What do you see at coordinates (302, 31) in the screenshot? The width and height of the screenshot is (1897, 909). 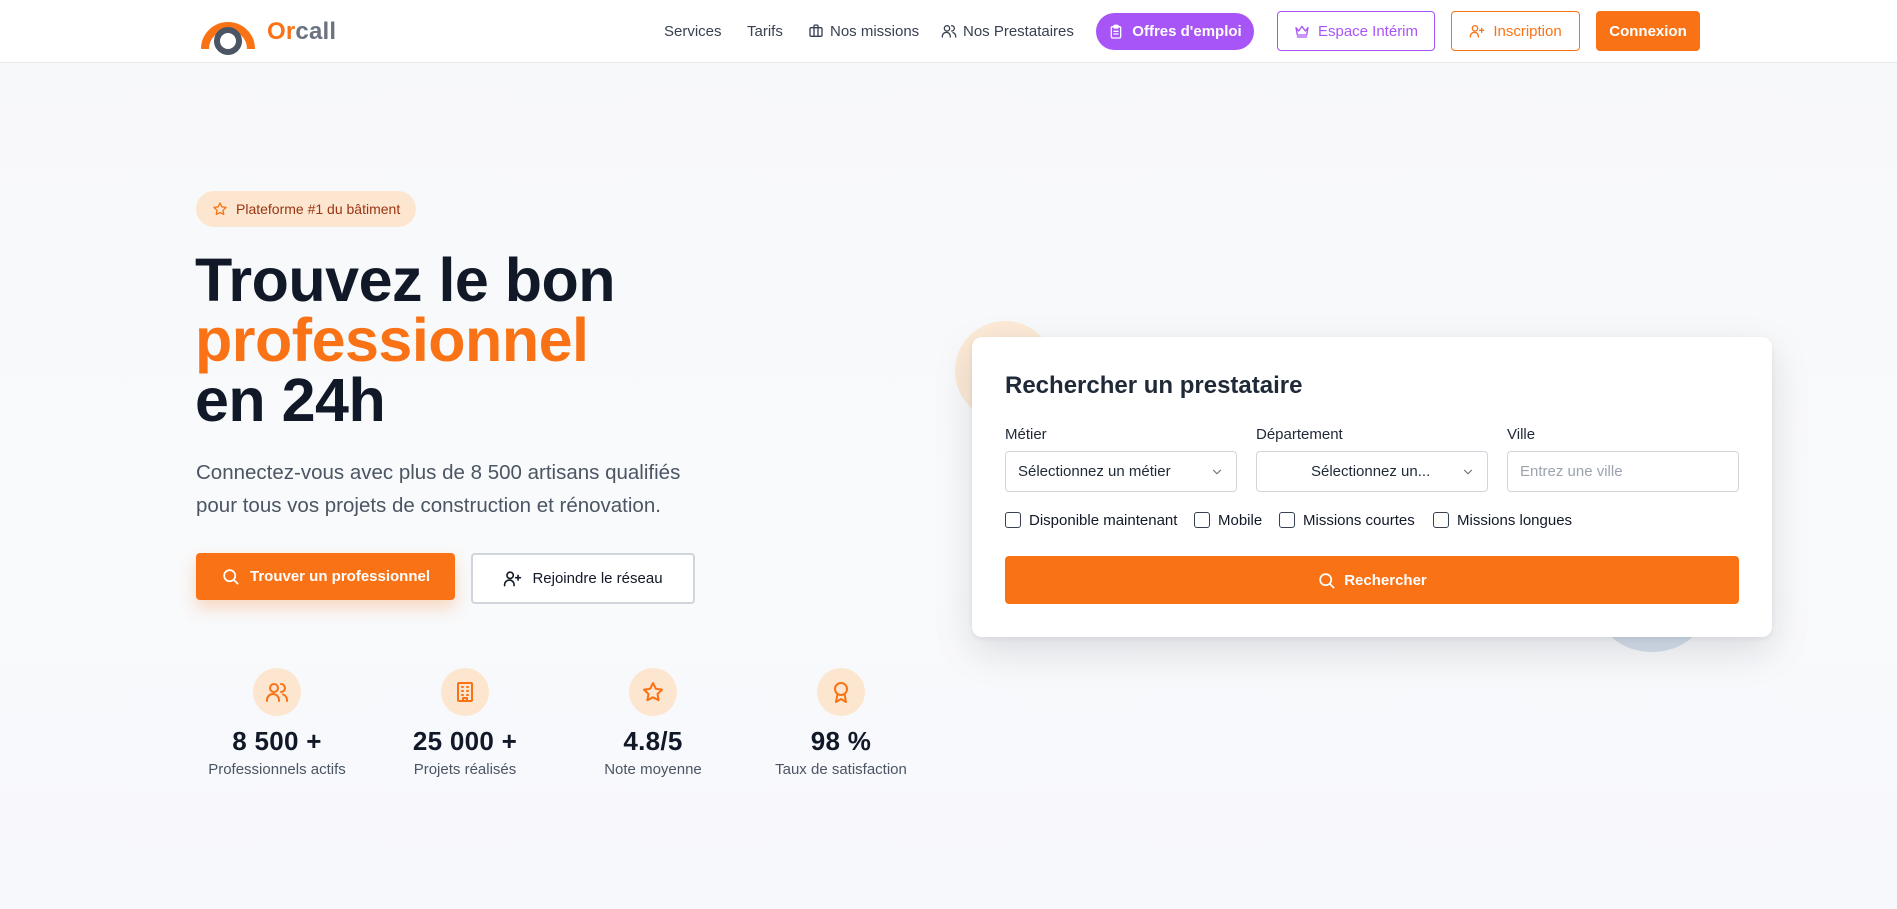 I see `logo-text: Orcall` at bounding box center [302, 31].